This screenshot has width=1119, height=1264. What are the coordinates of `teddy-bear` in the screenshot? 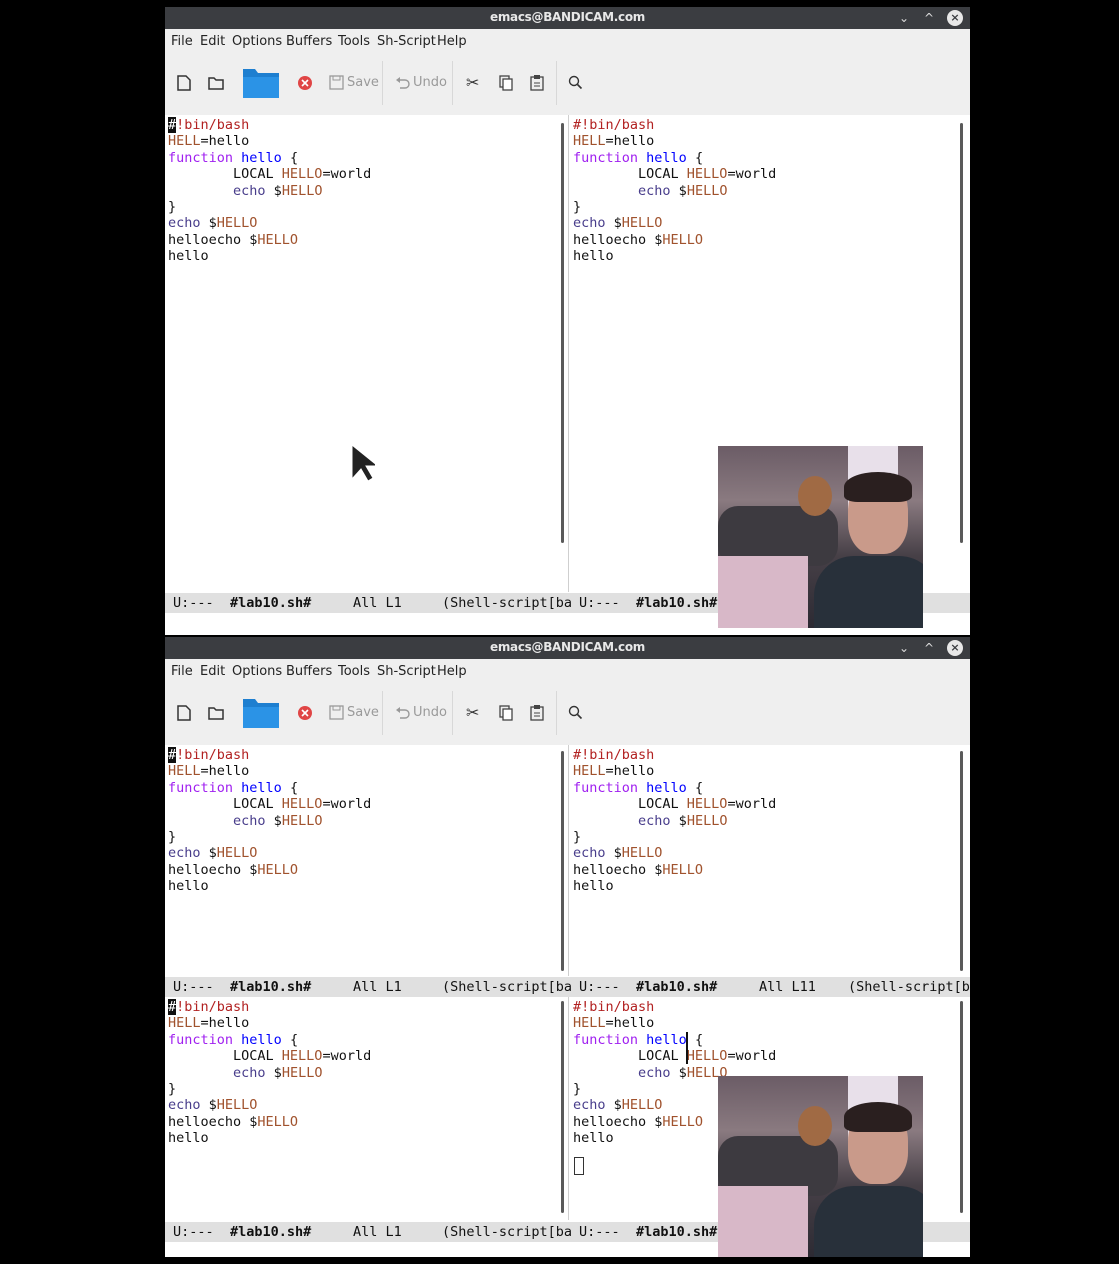 It's located at (815, 496).